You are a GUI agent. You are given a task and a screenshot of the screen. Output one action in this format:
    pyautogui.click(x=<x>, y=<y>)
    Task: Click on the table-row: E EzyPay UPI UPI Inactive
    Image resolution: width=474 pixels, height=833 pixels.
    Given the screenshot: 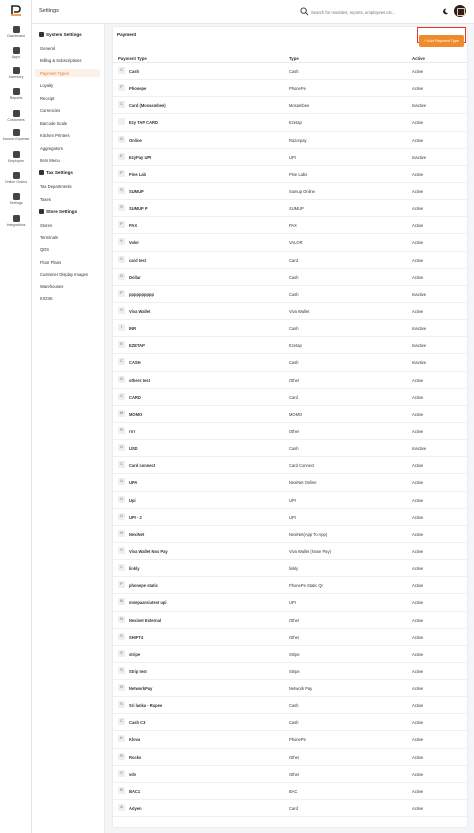 What is the action you would take?
    pyautogui.click(x=290, y=157)
    